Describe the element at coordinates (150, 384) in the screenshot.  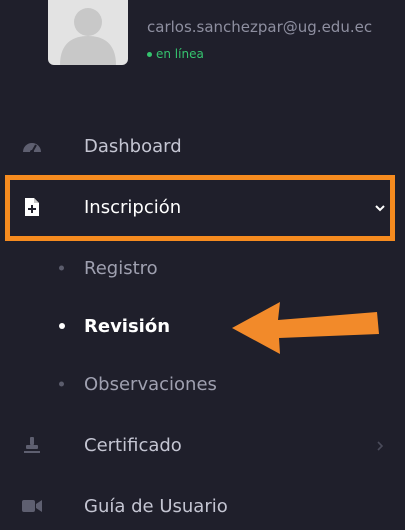
I see `submenu-item-label: Observaciones` at that location.